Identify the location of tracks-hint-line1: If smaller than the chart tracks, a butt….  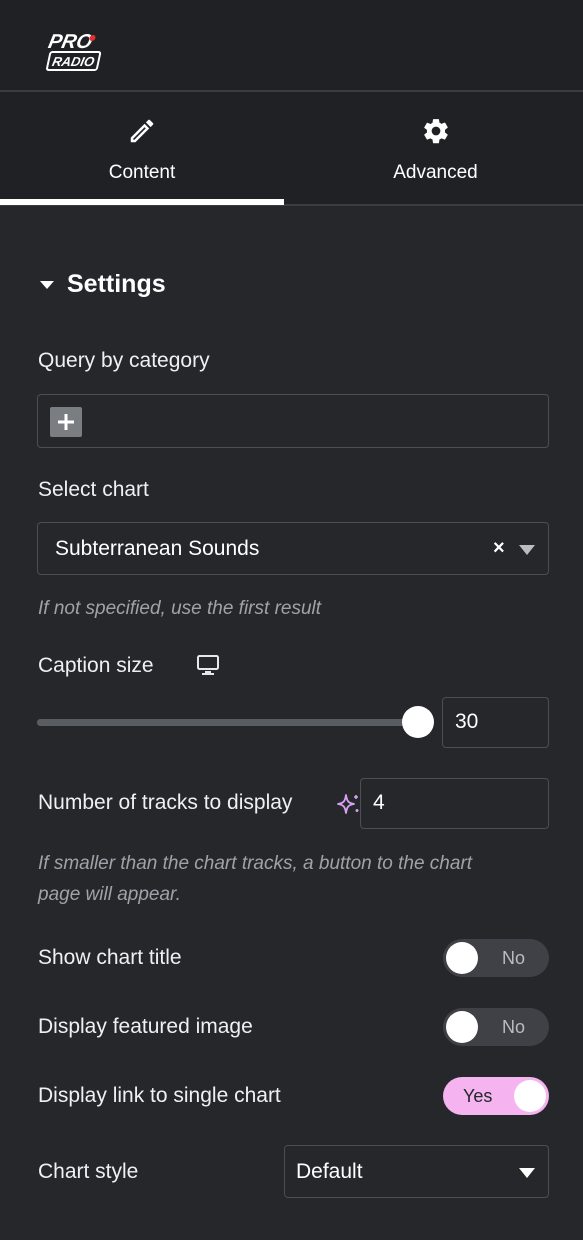
(255, 863).